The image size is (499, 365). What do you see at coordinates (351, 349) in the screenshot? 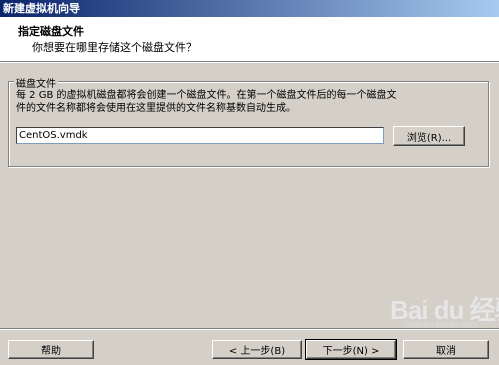
I see `next-button: 下一步(N) >` at bounding box center [351, 349].